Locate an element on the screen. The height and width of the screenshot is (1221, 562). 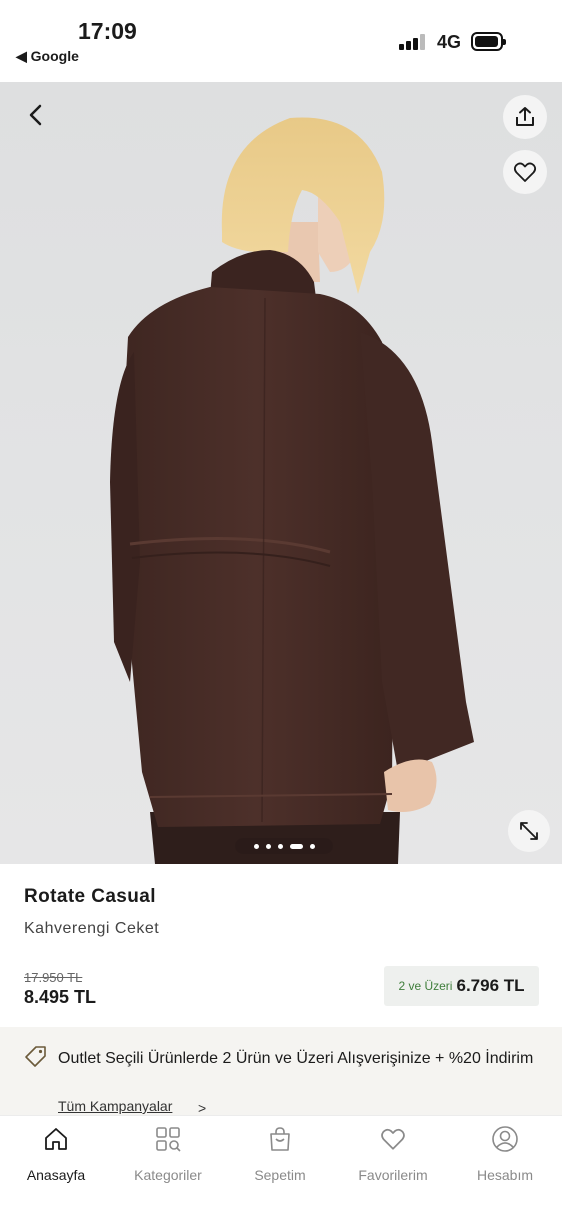
nav-favorites: Favorilerim is located at coordinates (393, 1153).